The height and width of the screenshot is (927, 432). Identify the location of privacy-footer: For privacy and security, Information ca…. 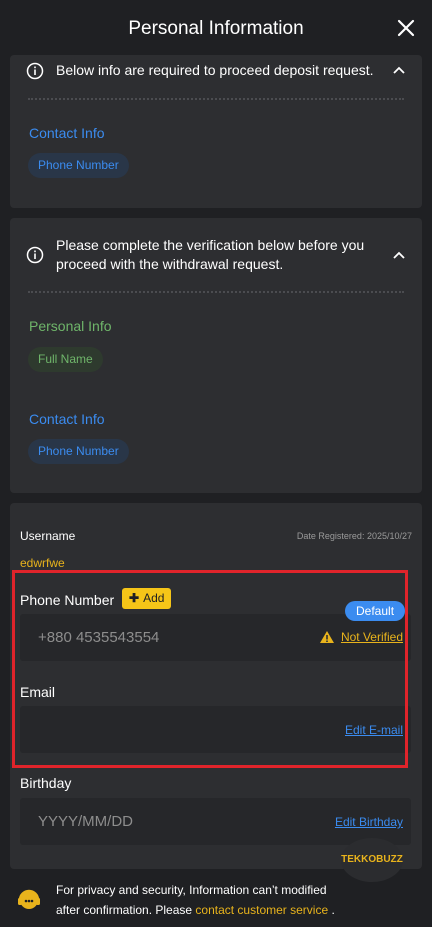
(216, 900).